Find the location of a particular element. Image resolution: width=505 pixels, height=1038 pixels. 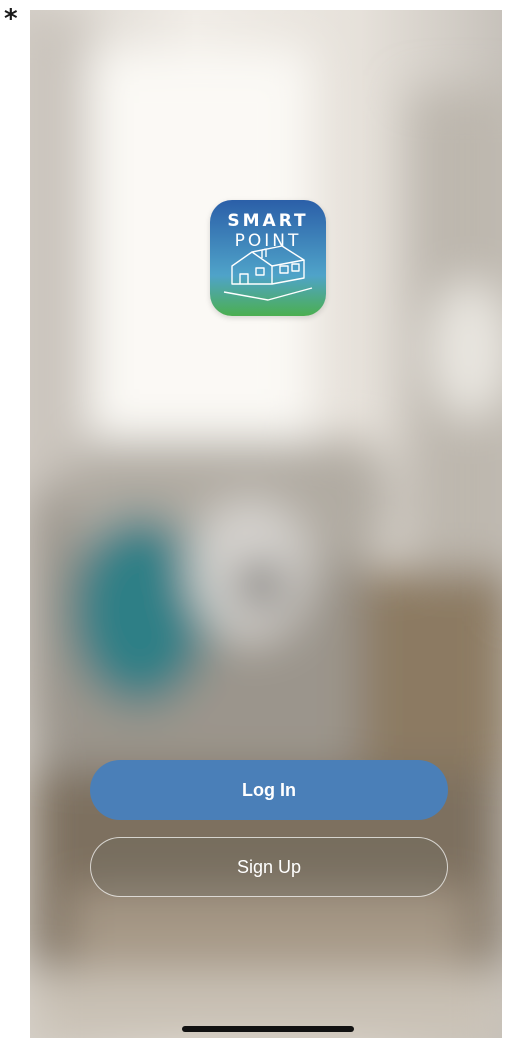

sign-up-button-label: Sign Up is located at coordinates (269, 866).